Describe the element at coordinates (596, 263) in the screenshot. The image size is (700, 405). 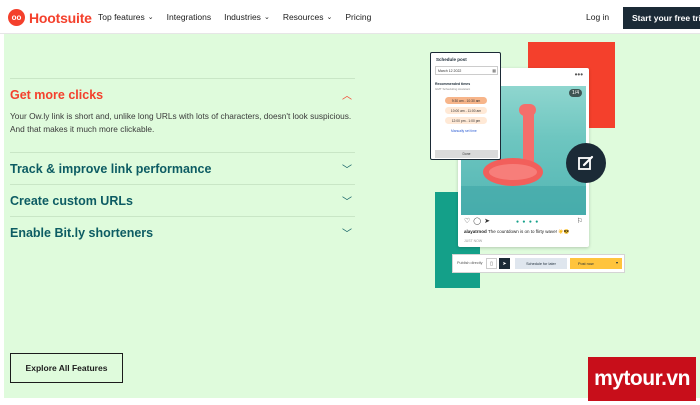
I see `post-now-button: Post now ▾` at that location.